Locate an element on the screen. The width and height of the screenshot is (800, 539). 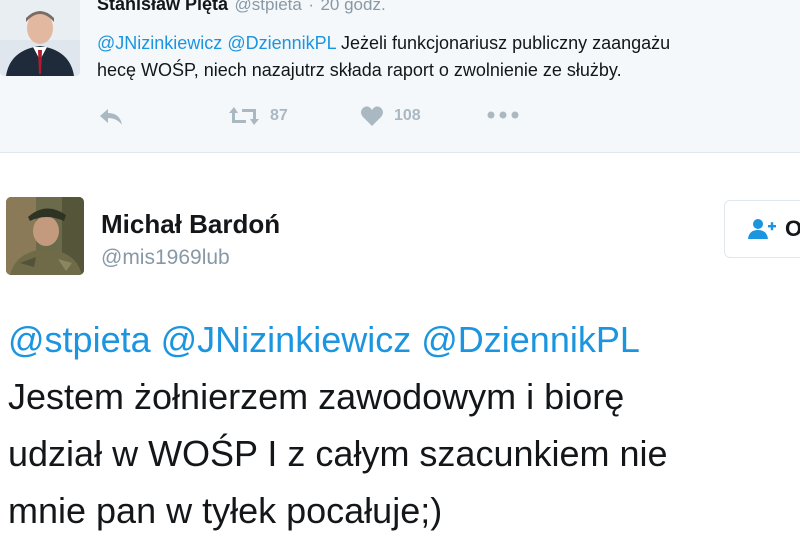
author-name: Michał Bardoń is located at coordinates (190, 224).